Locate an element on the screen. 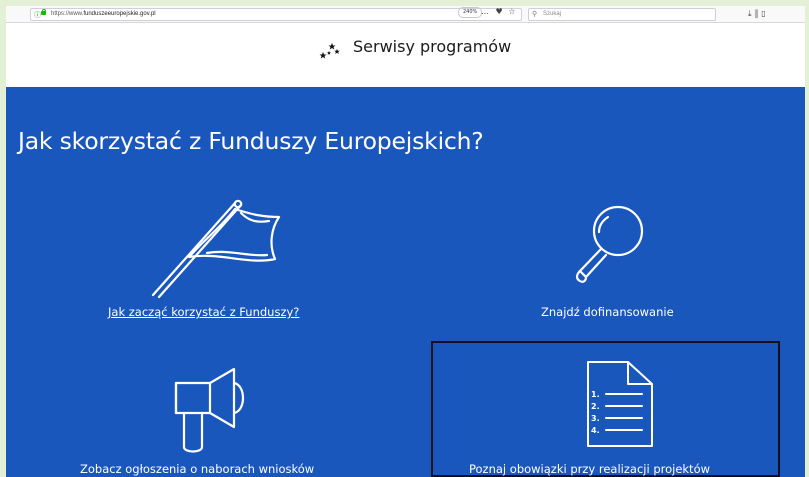 This screenshot has height=477, width=809. doc-number-1: 1. is located at coordinates (595, 394).